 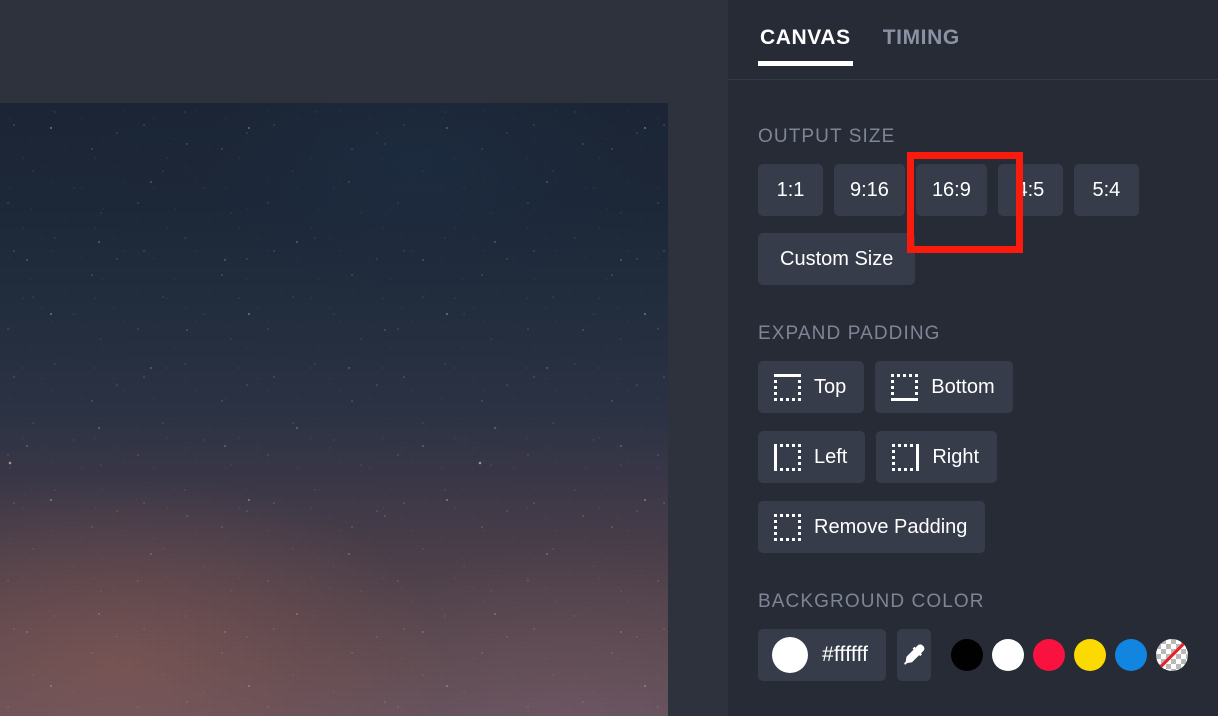 What do you see at coordinates (787, 527) in the screenshot?
I see `padding-remove-icon` at bounding box center [787, 527].